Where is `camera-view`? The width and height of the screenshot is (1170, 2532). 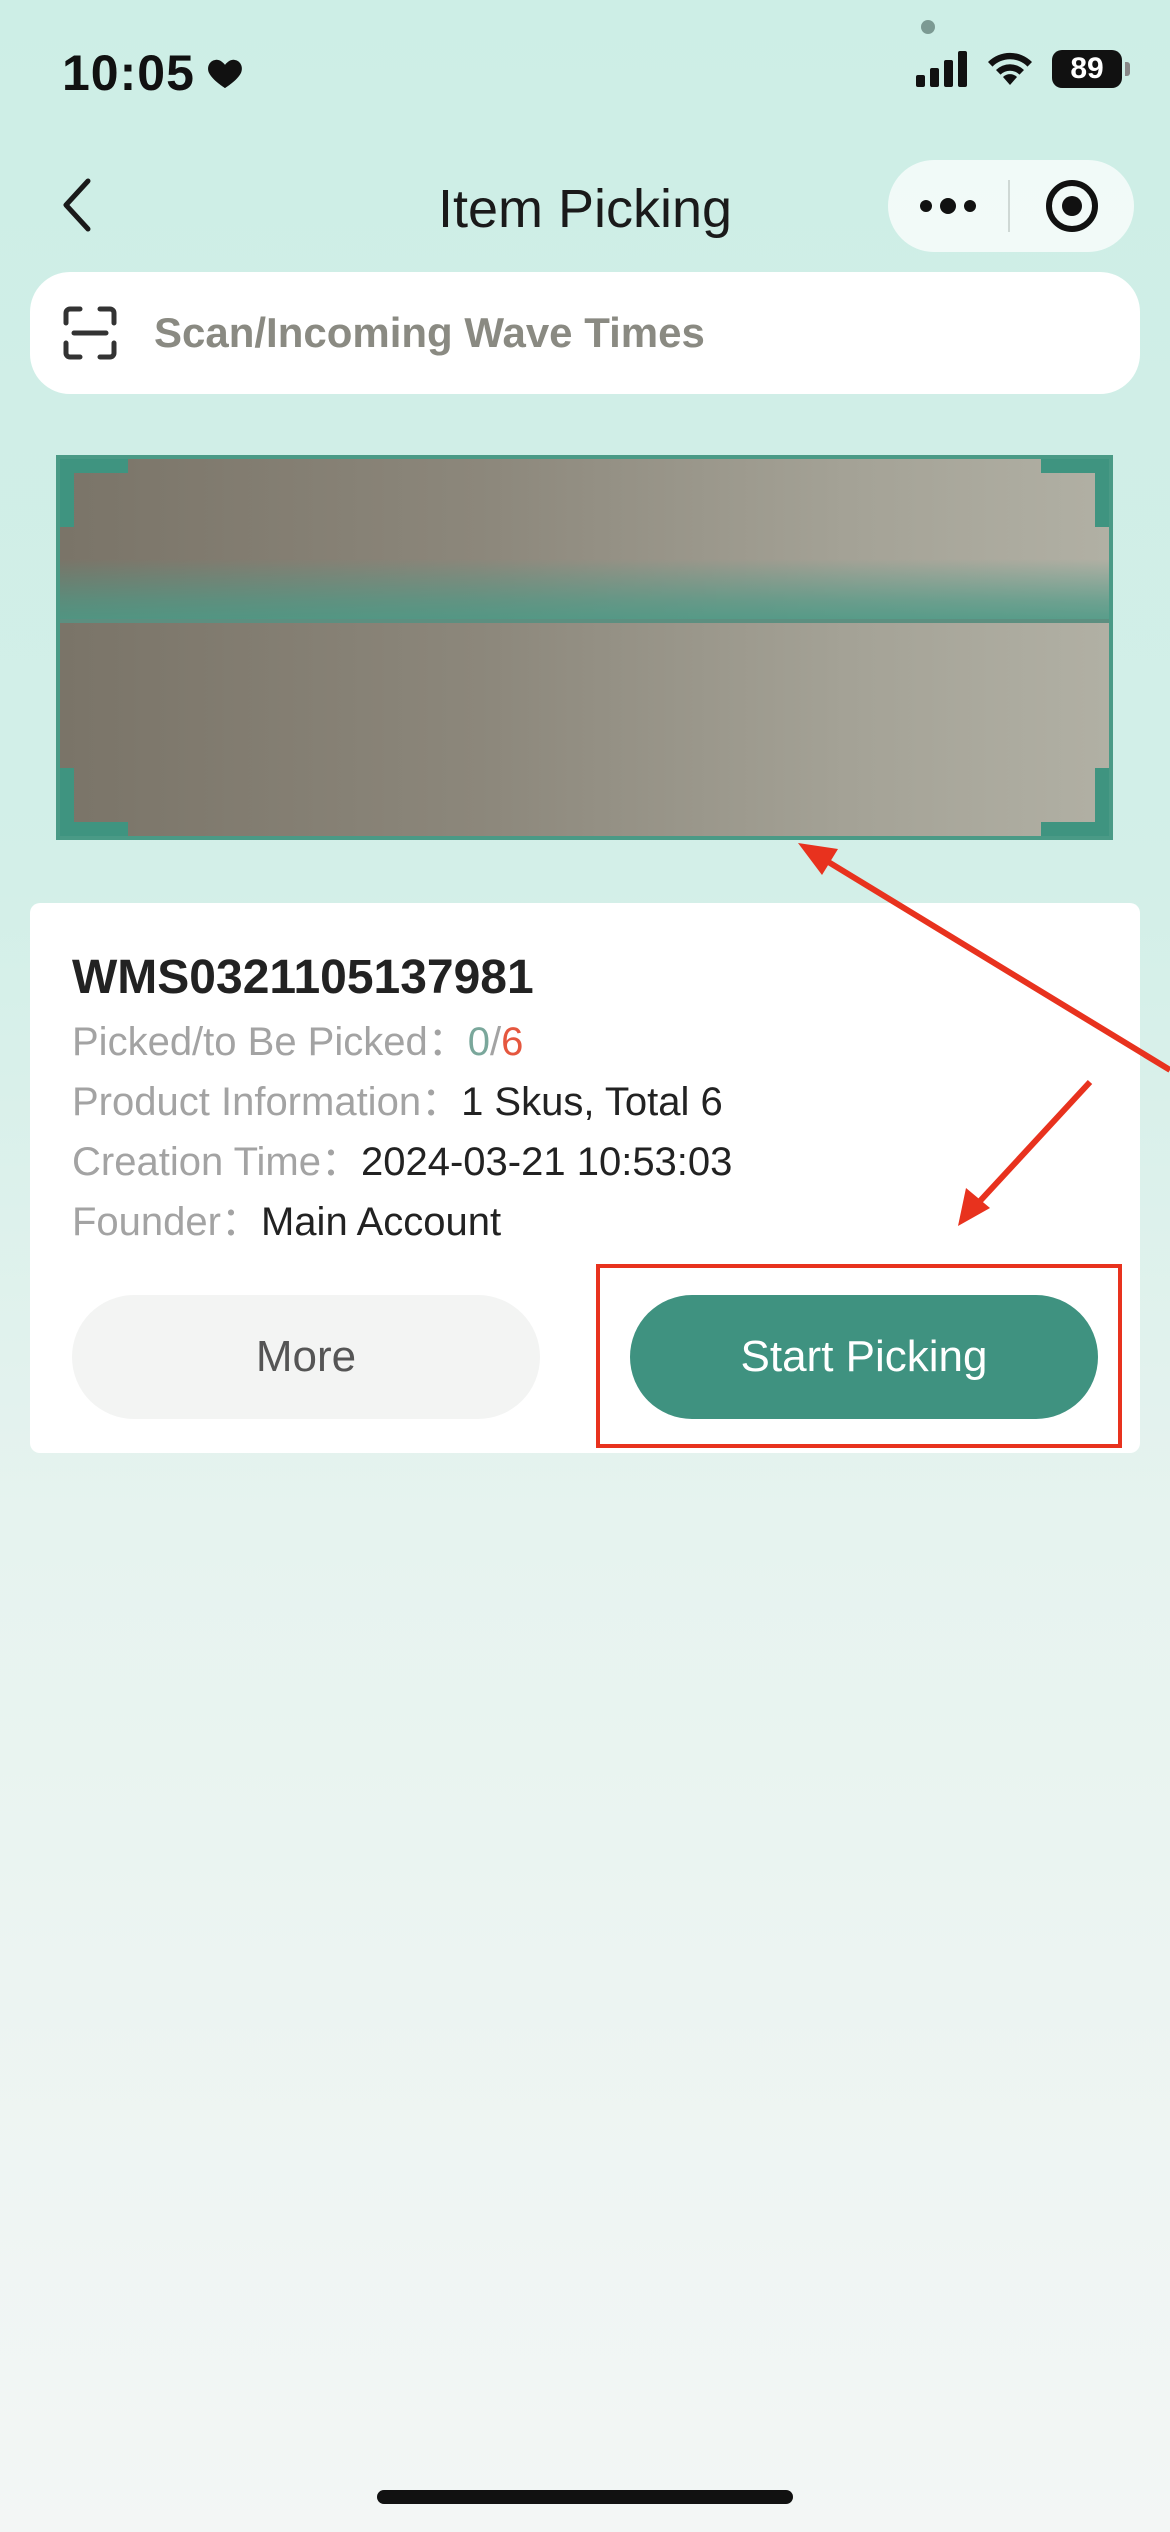 camera-view is located at coordinates (584, 647).